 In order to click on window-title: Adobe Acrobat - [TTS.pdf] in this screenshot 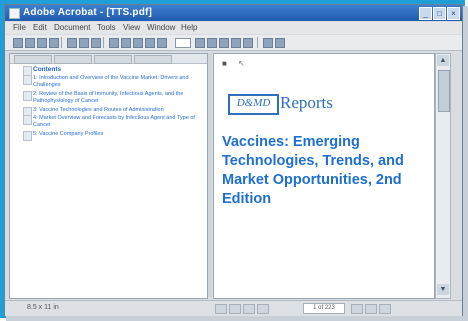, I will do `click(88, 12)`.